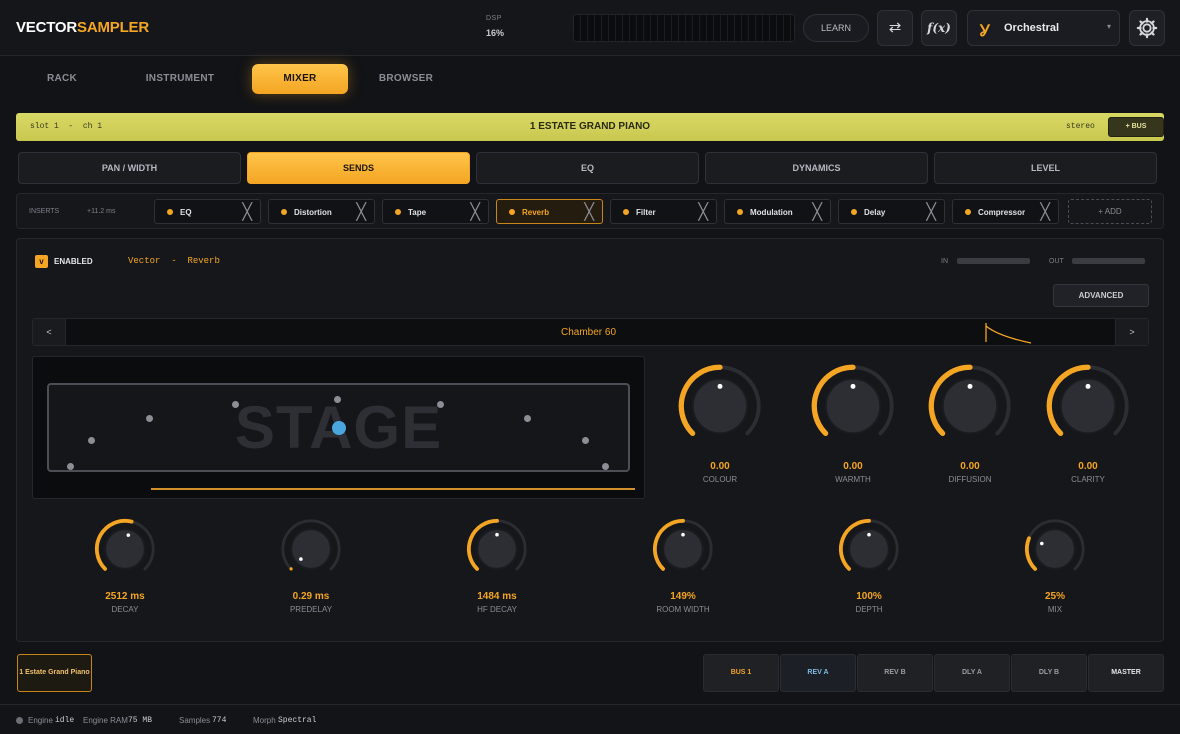 The image size is (1180, 734). I want to click on insert-slot-filter: Filter ╳, so click(663, 211).